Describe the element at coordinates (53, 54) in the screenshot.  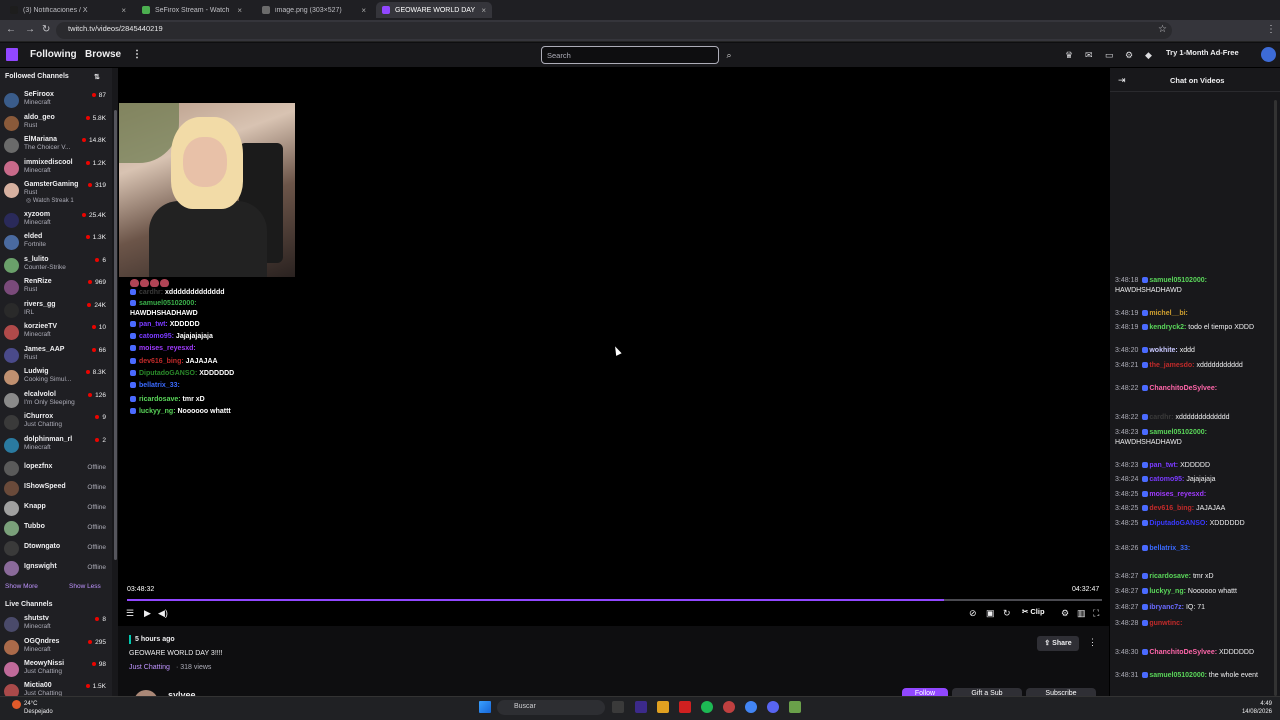
I see `nav-following: Following` at that location.